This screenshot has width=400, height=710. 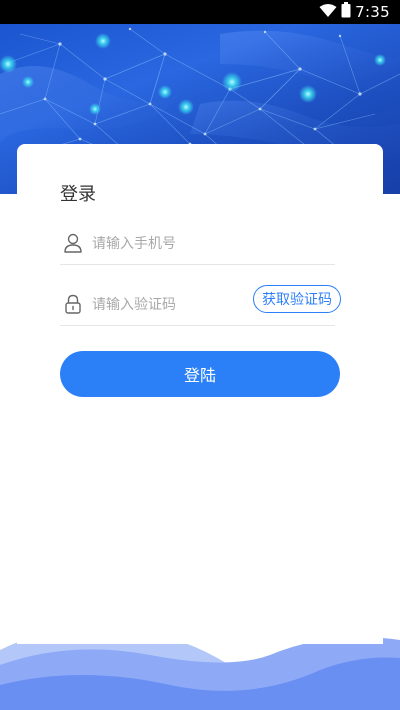 I want to click on status-time: 7:35, so click(x=372, y=12).